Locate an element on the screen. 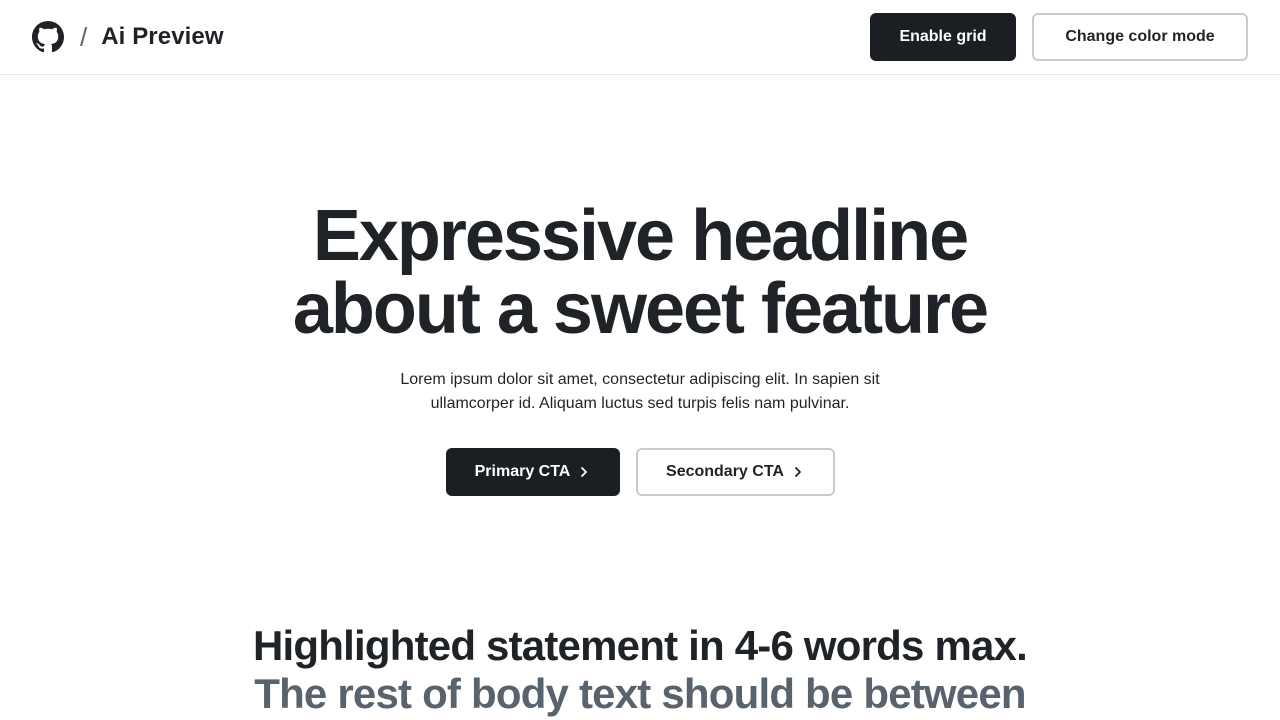 The width and height of the screenshot is (1280, 720). header-actions: Enable grid Change color mode is located at coordinates (1059, 37).